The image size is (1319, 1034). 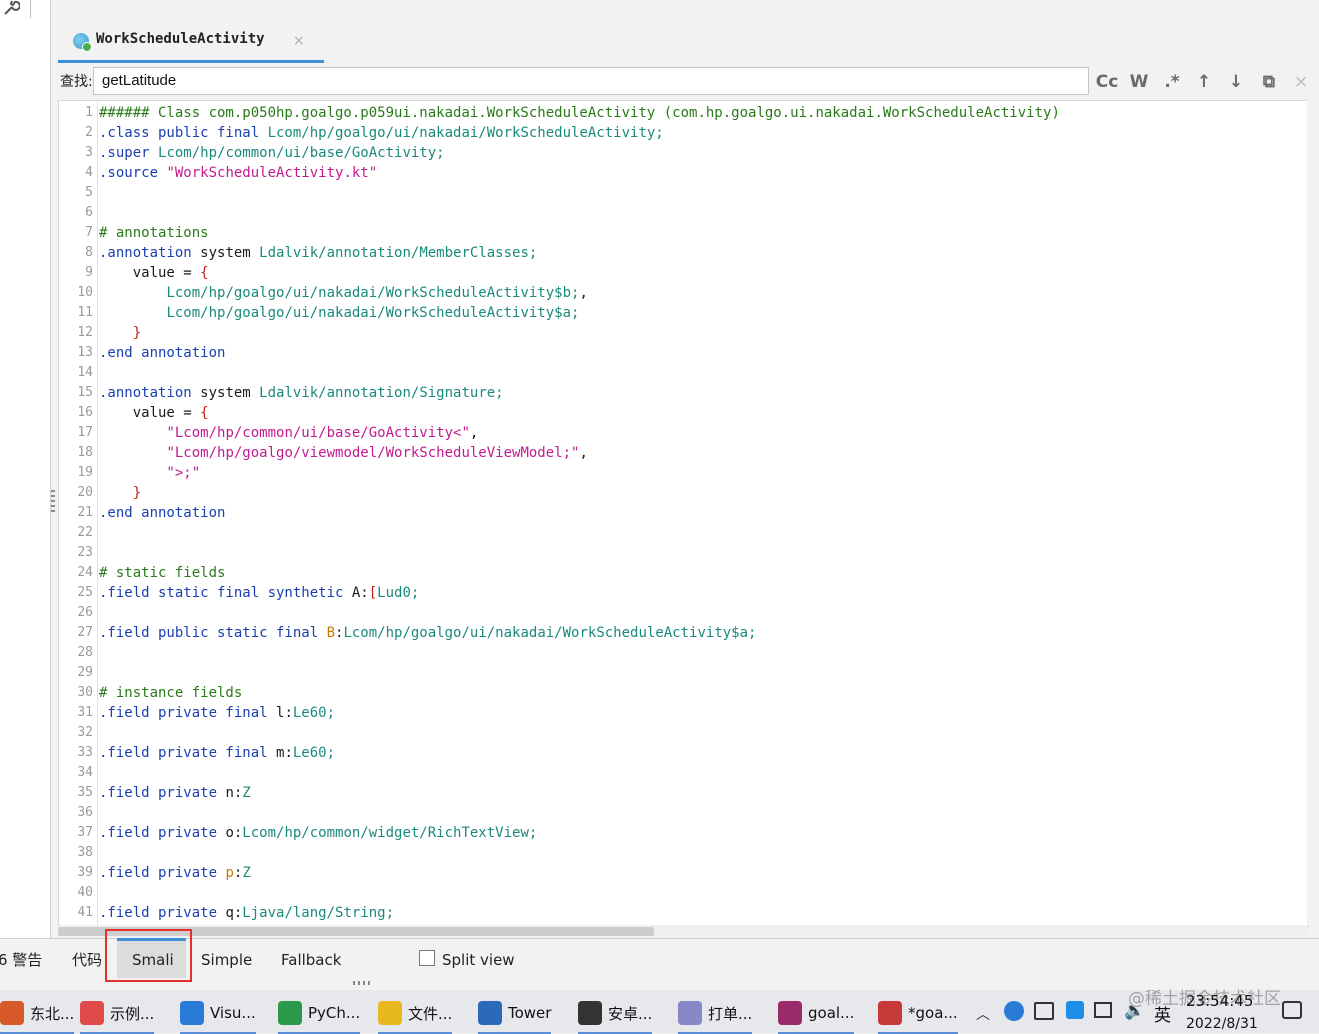 What do you see at coordinates (1236, 82) in the screenshot?
I see `next-match-icon: ↓` at bounding box center [1236, 82].